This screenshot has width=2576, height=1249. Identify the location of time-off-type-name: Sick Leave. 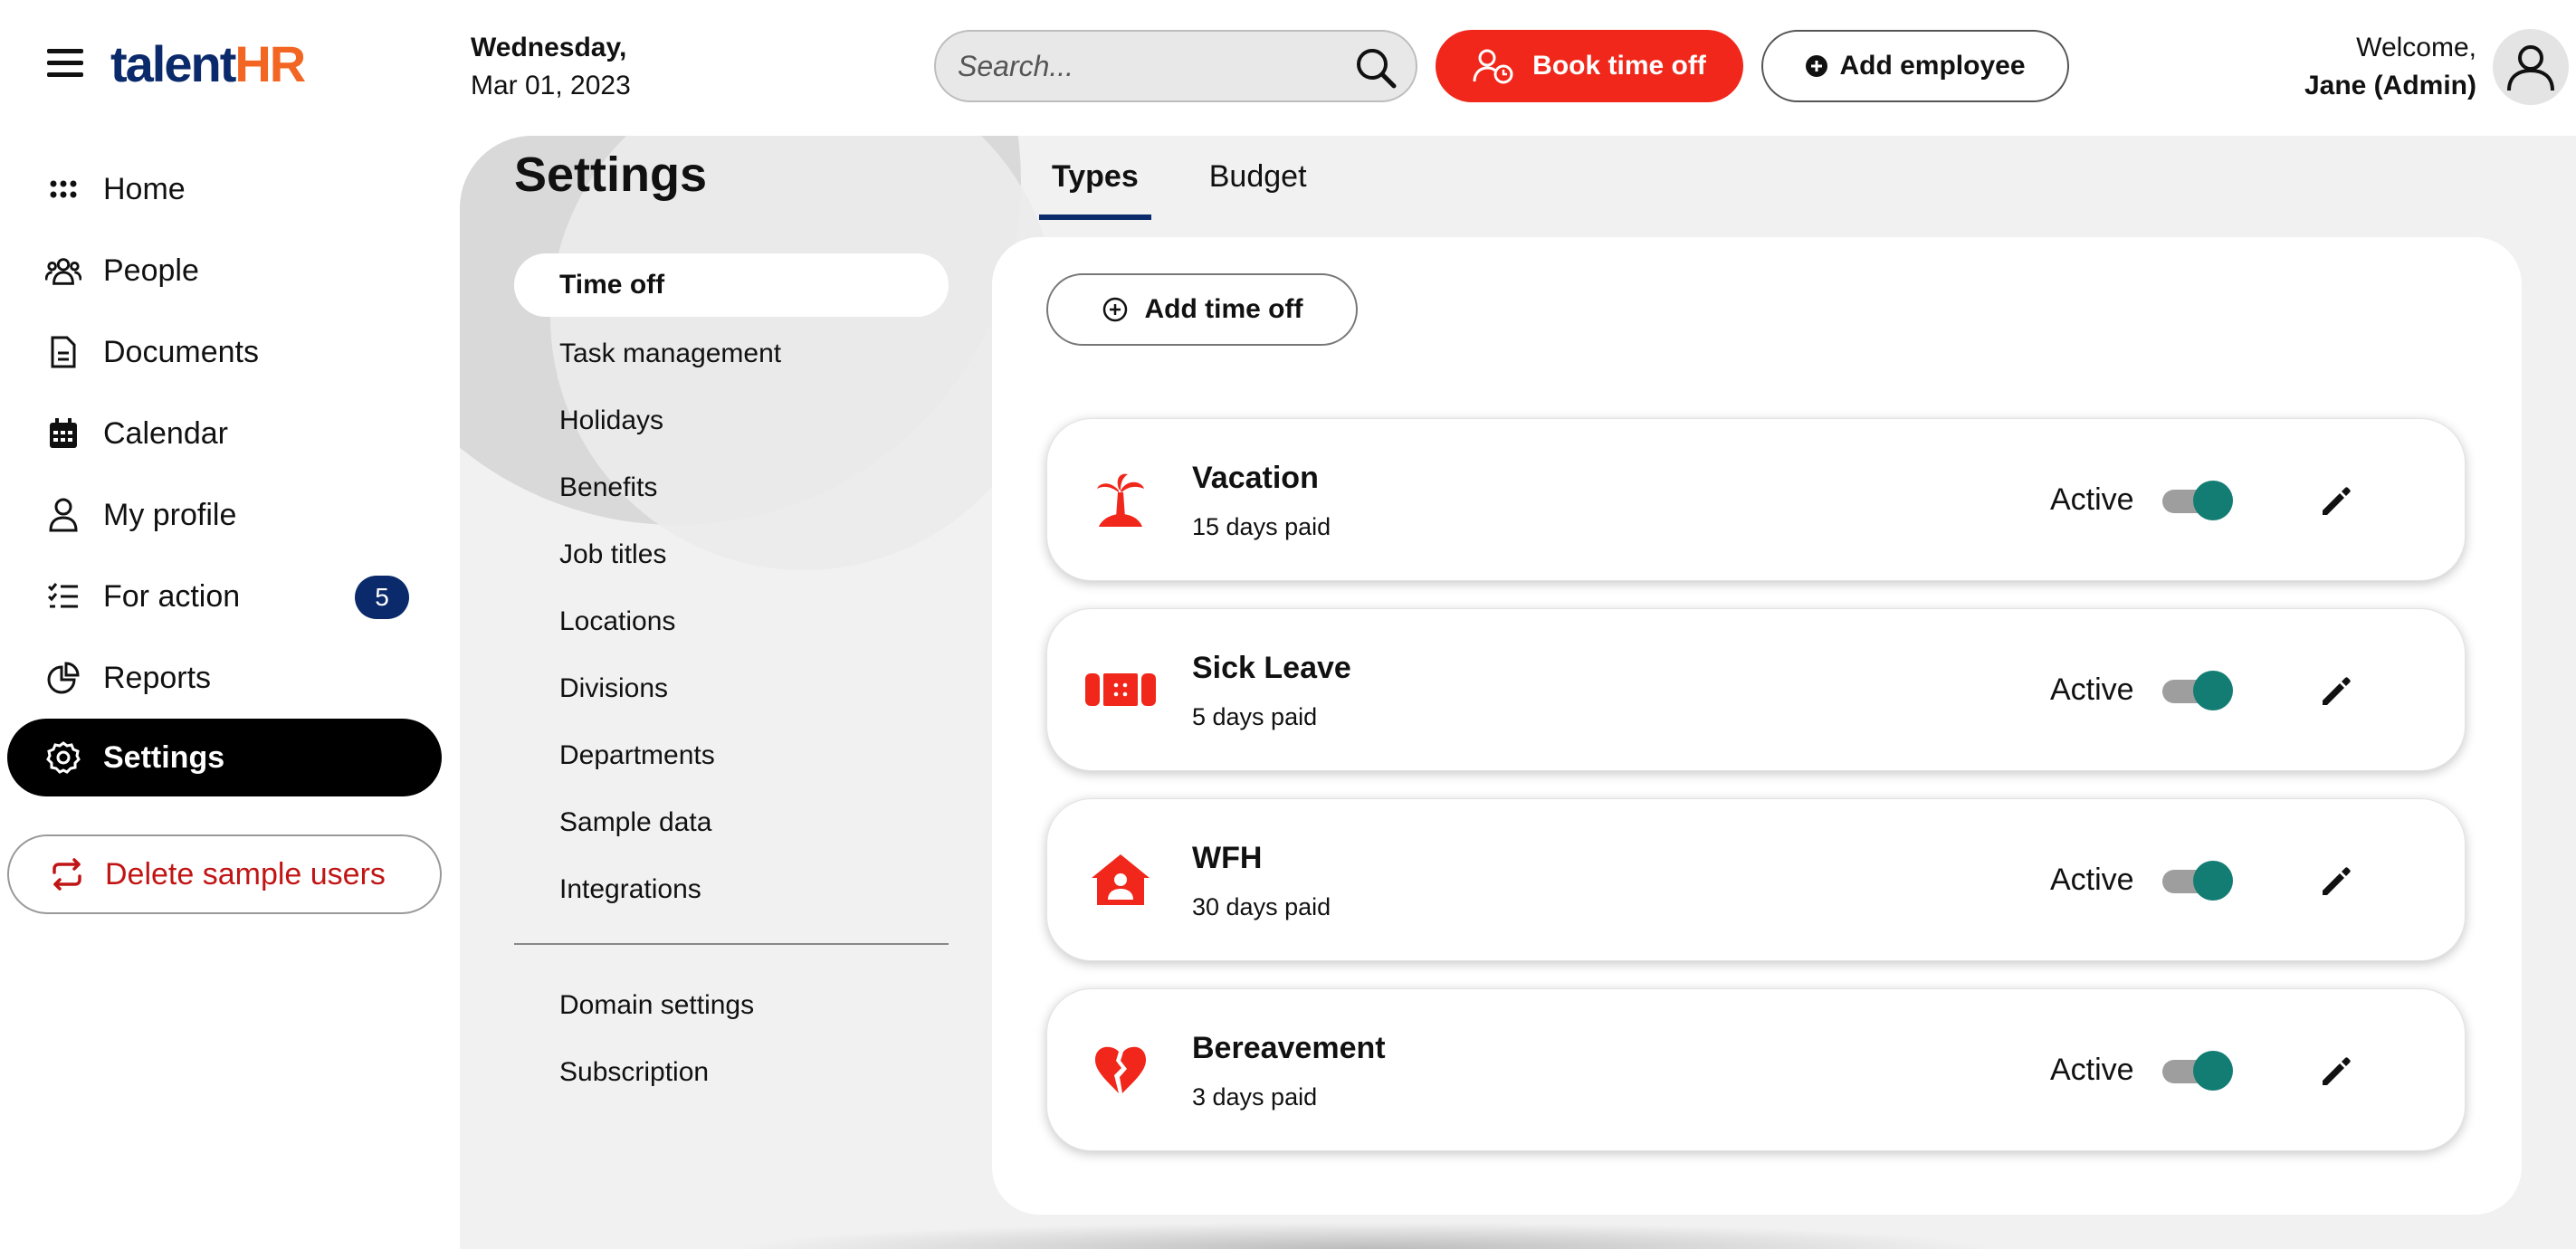
(1271, 668).